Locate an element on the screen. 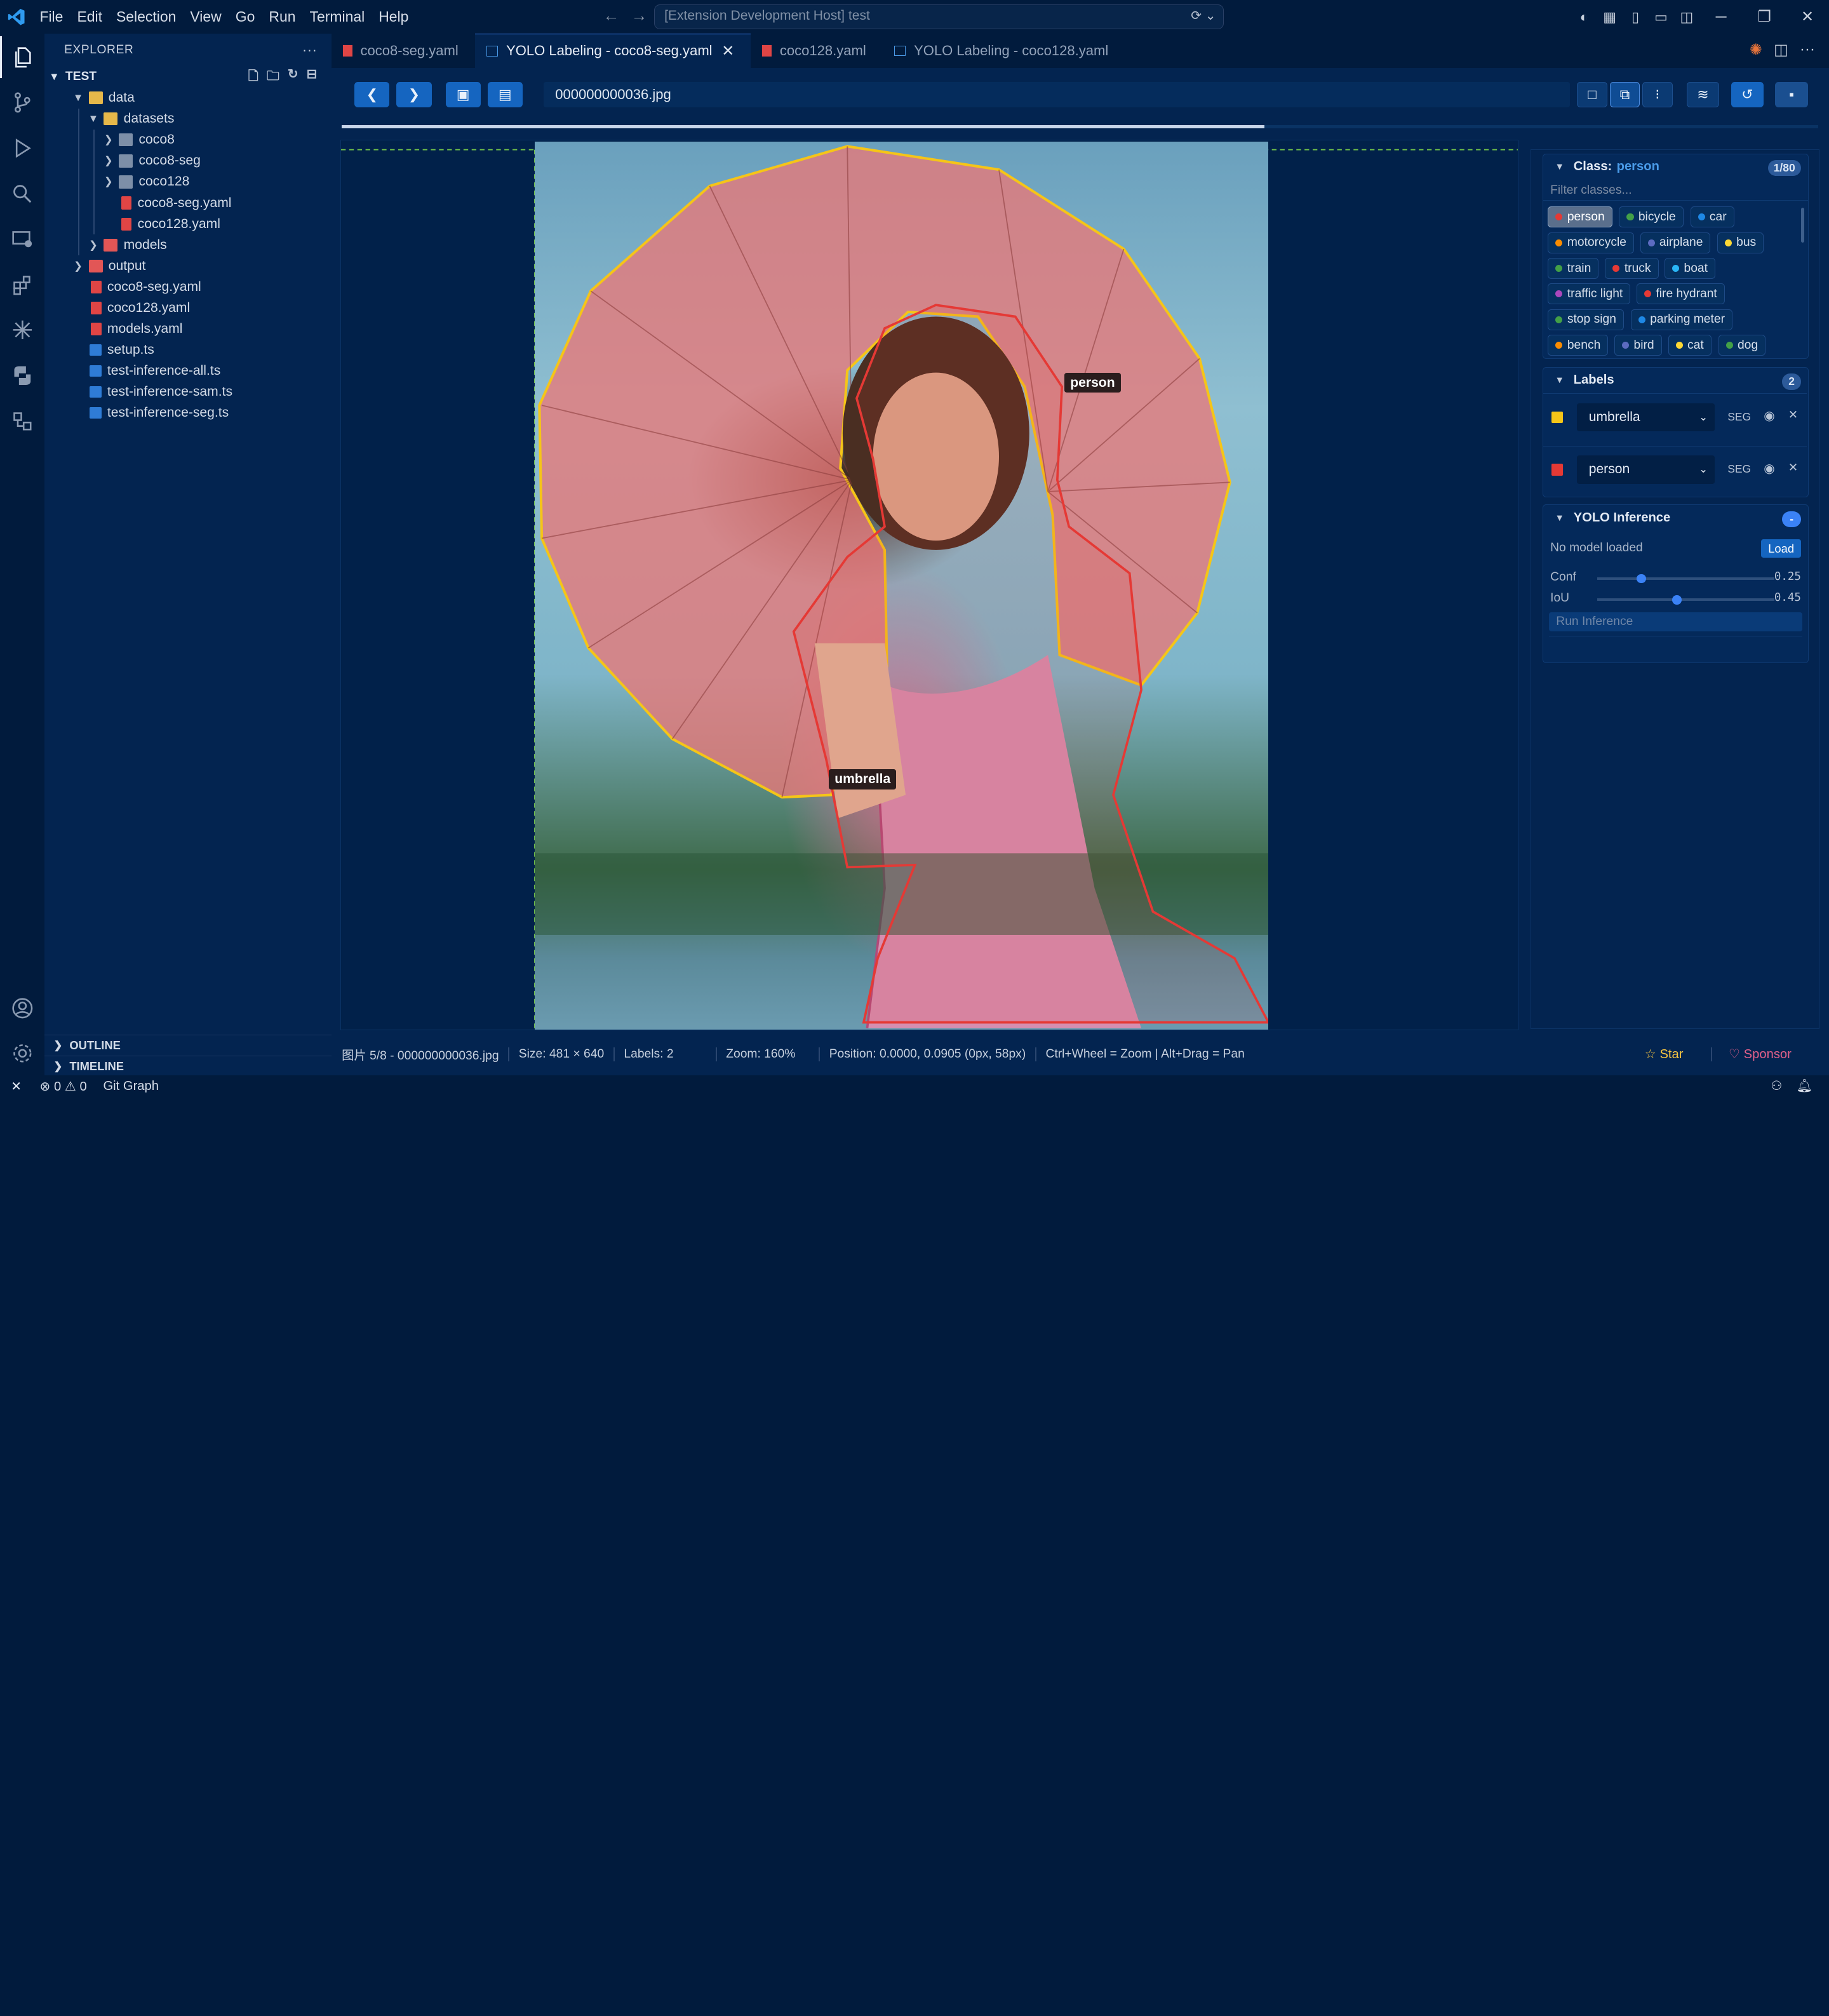  menu-terminal: Terminal is located at coordinates (337, 17).